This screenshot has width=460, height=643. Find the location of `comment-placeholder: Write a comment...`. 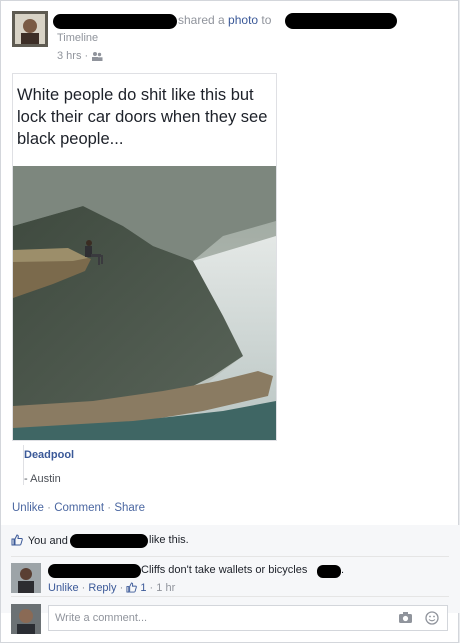

comment-placeholder: Write a comment... is located at coordinates (101, 618).